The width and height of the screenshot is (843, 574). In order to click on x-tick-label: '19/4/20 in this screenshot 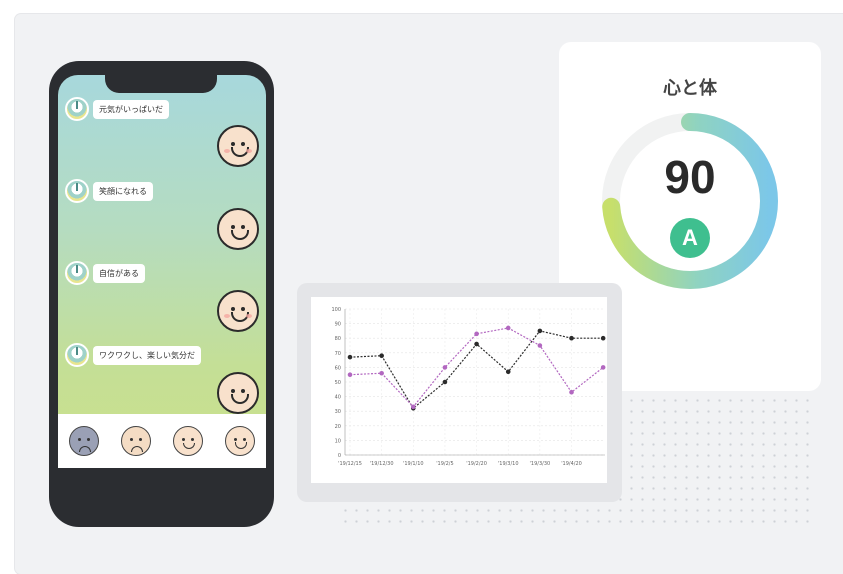, I will do `click(571, 464)`.